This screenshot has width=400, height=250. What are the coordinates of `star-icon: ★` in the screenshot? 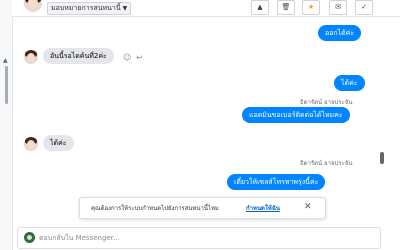 It's located at (311, 7).